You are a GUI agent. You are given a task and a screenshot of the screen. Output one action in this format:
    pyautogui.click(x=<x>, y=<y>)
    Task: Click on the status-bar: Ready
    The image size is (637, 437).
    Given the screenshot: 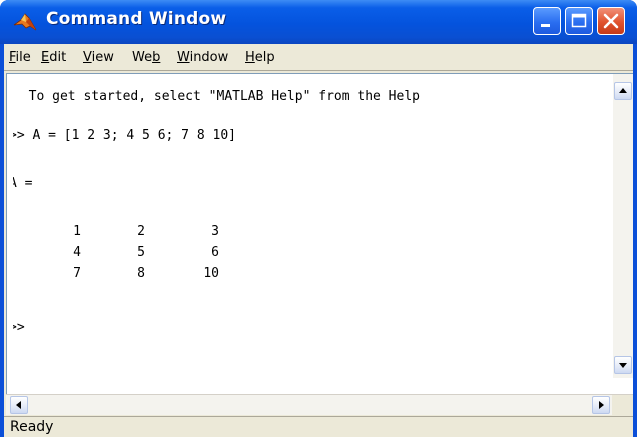 What is the action you would take?
    pyautogui.click(x=318, y=426)
    